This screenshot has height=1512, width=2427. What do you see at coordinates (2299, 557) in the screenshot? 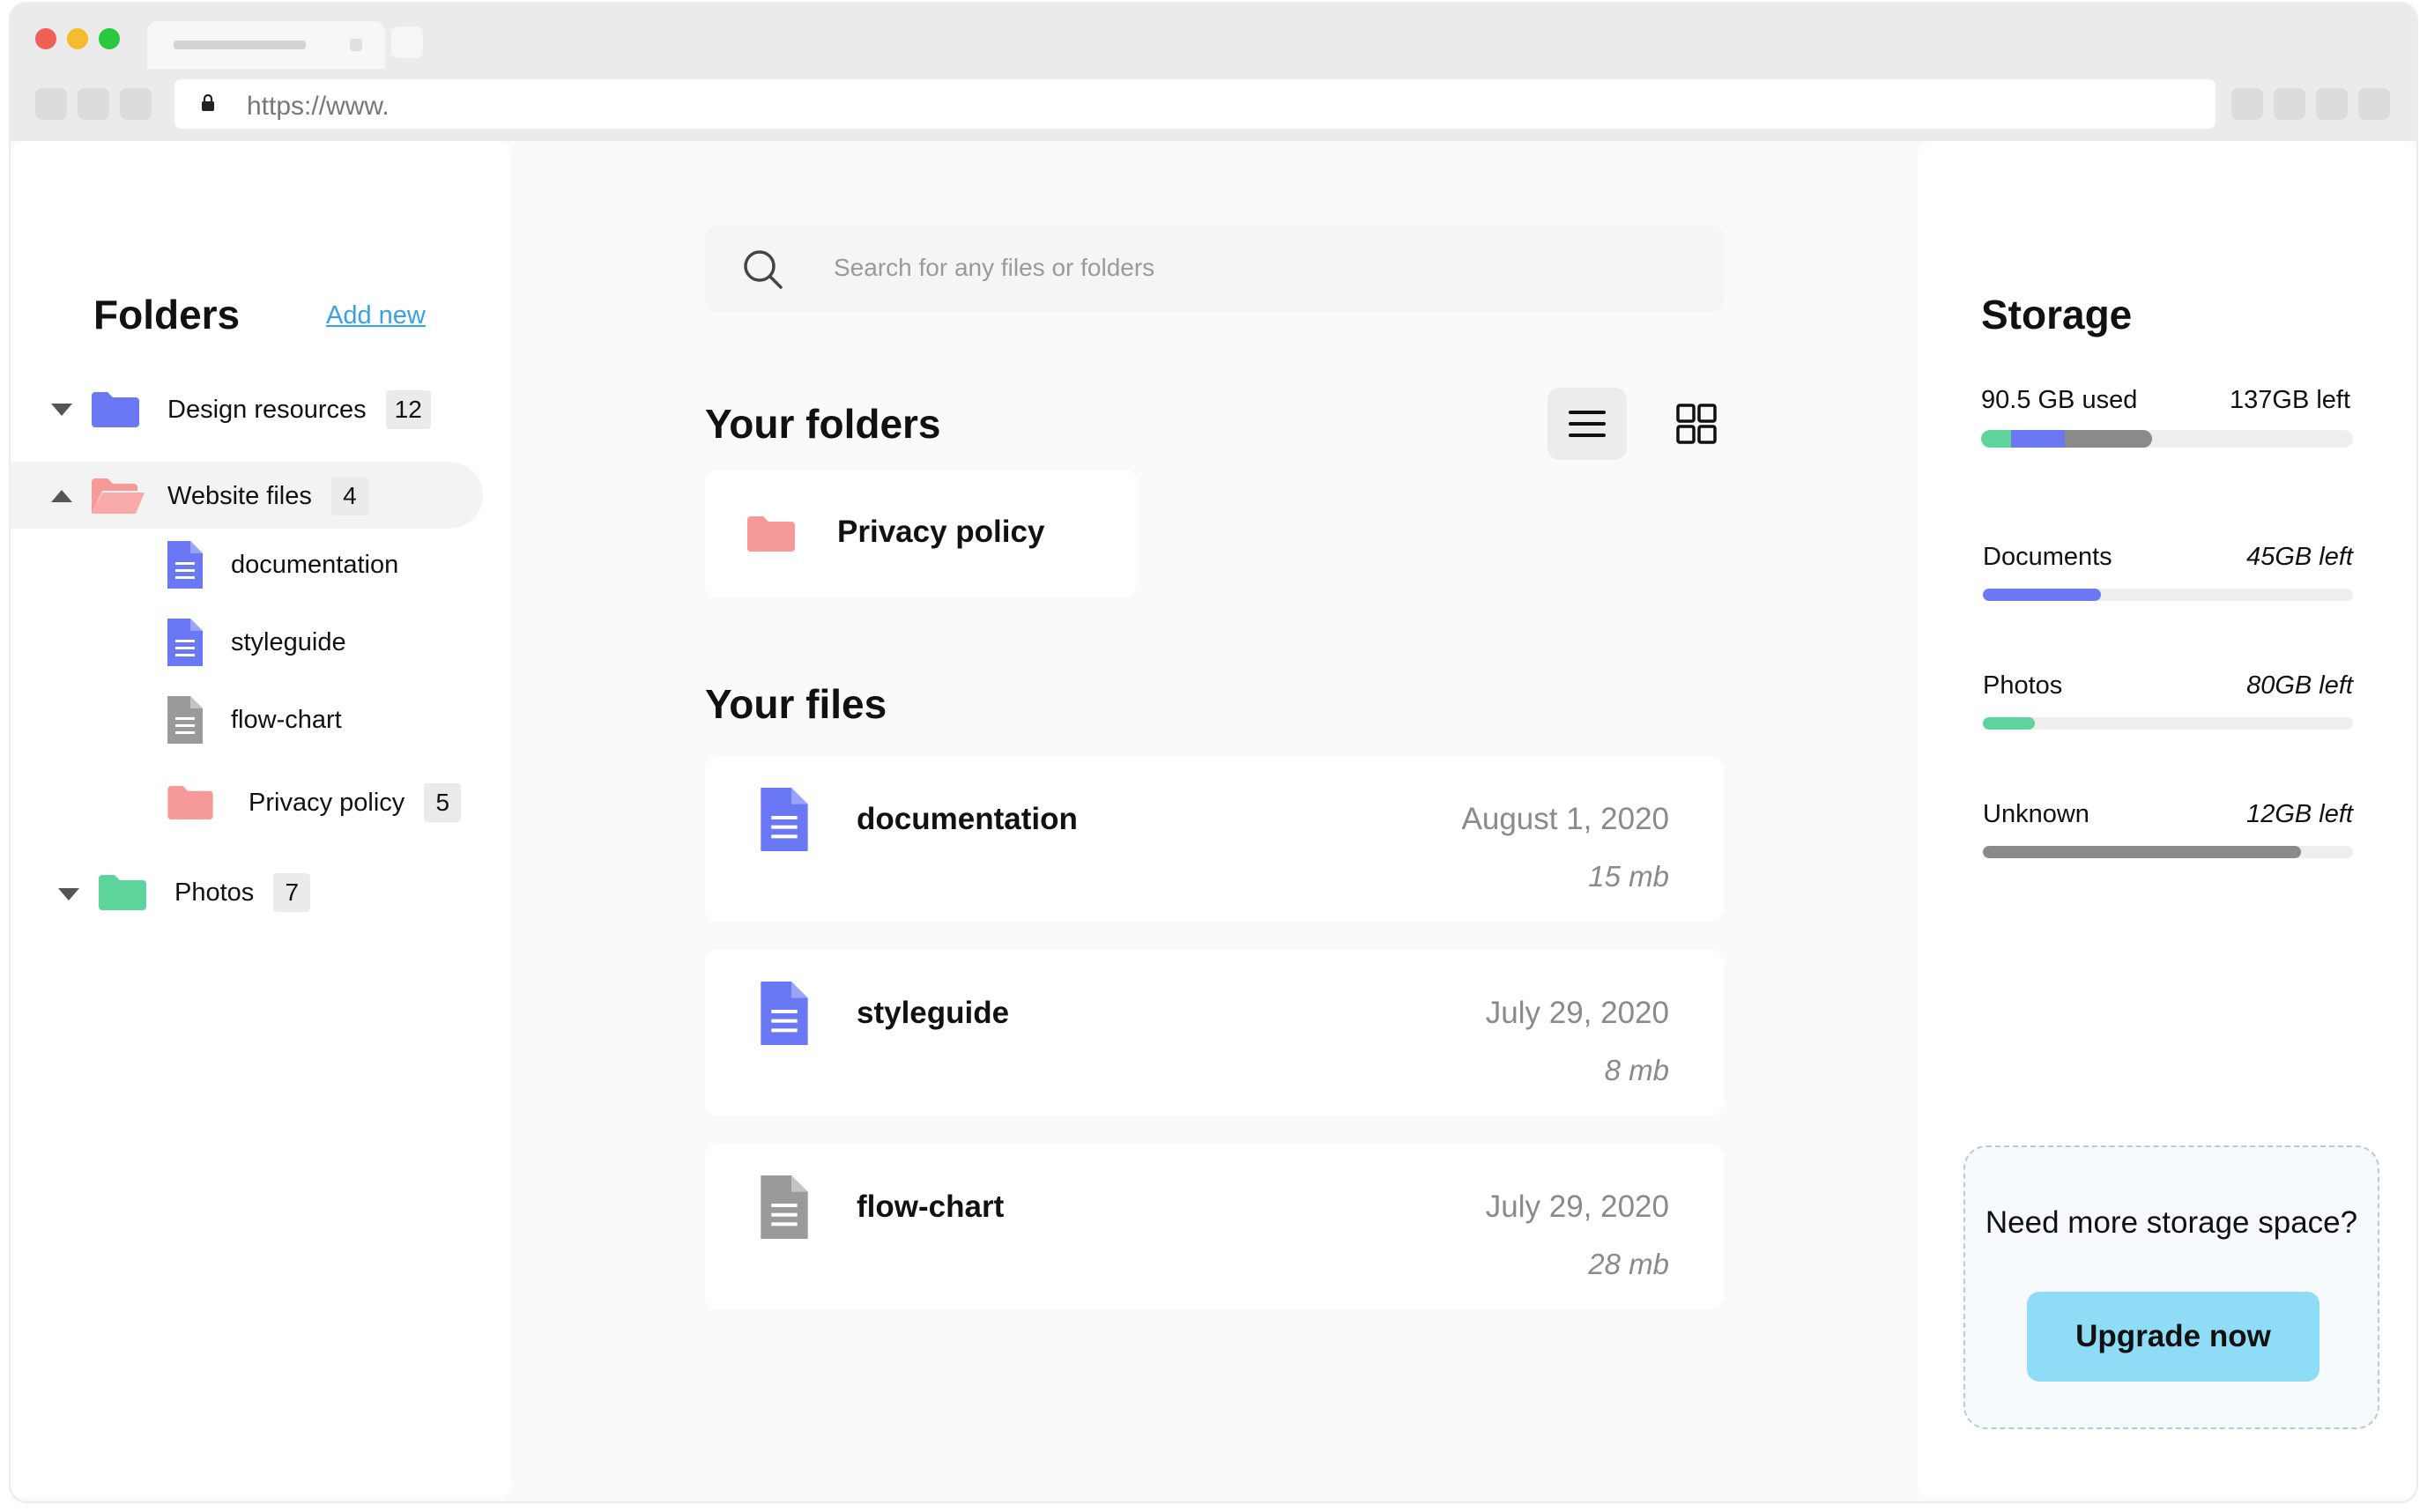
I see `category-left: 45GB left` at bounding box center [2299, 557].